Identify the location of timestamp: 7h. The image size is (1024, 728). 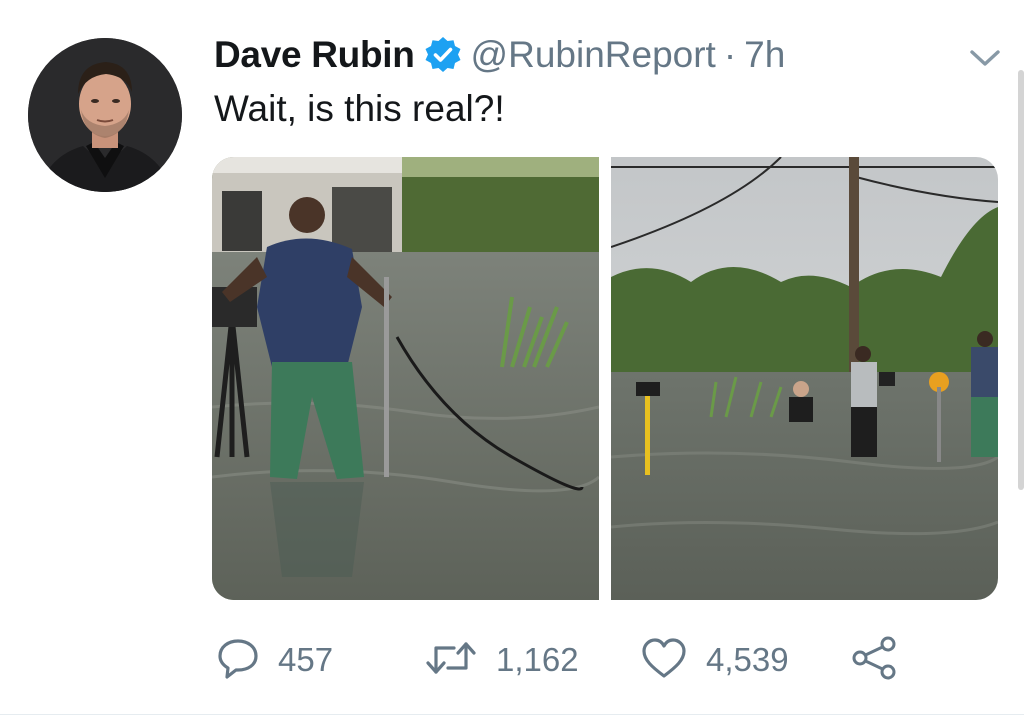
(764, 55).